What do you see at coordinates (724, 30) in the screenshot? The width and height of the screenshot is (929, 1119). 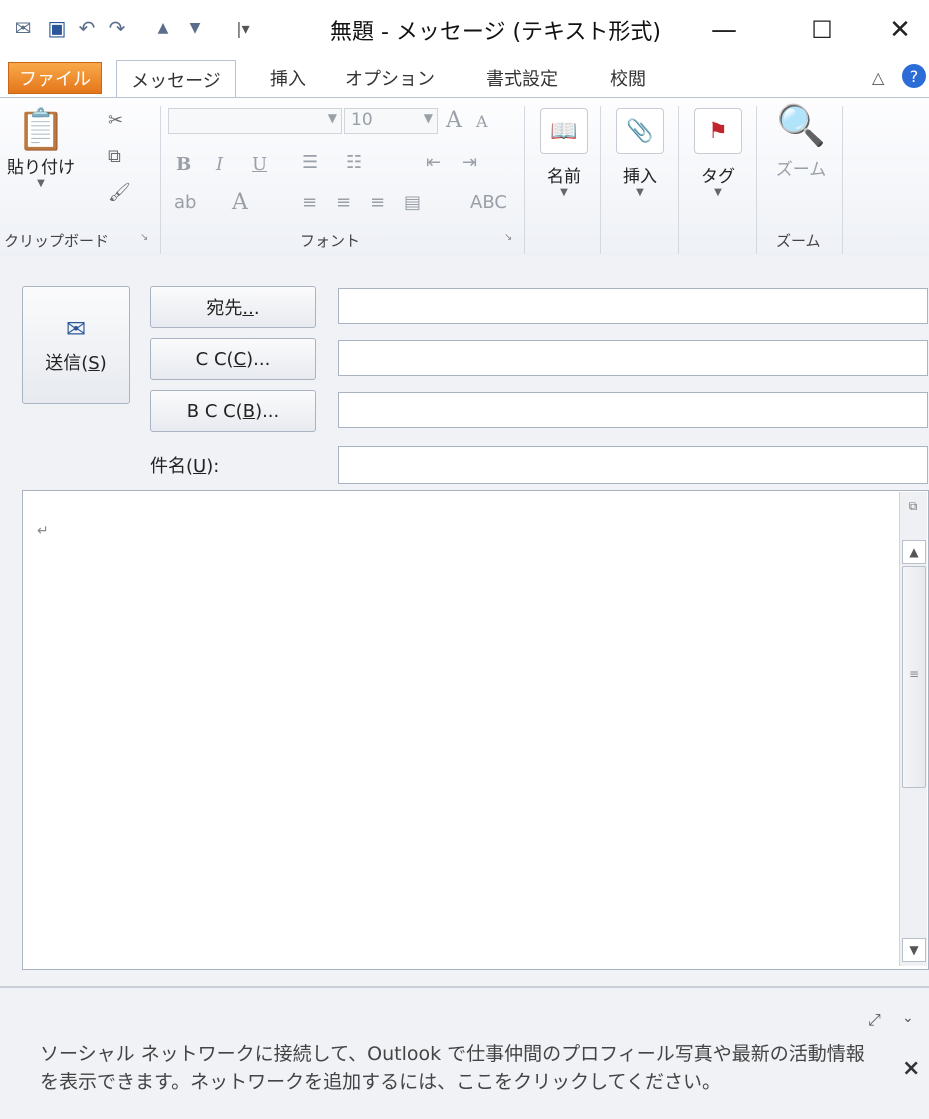 I see `minimize-button: —` at bounding box center [724, 30].